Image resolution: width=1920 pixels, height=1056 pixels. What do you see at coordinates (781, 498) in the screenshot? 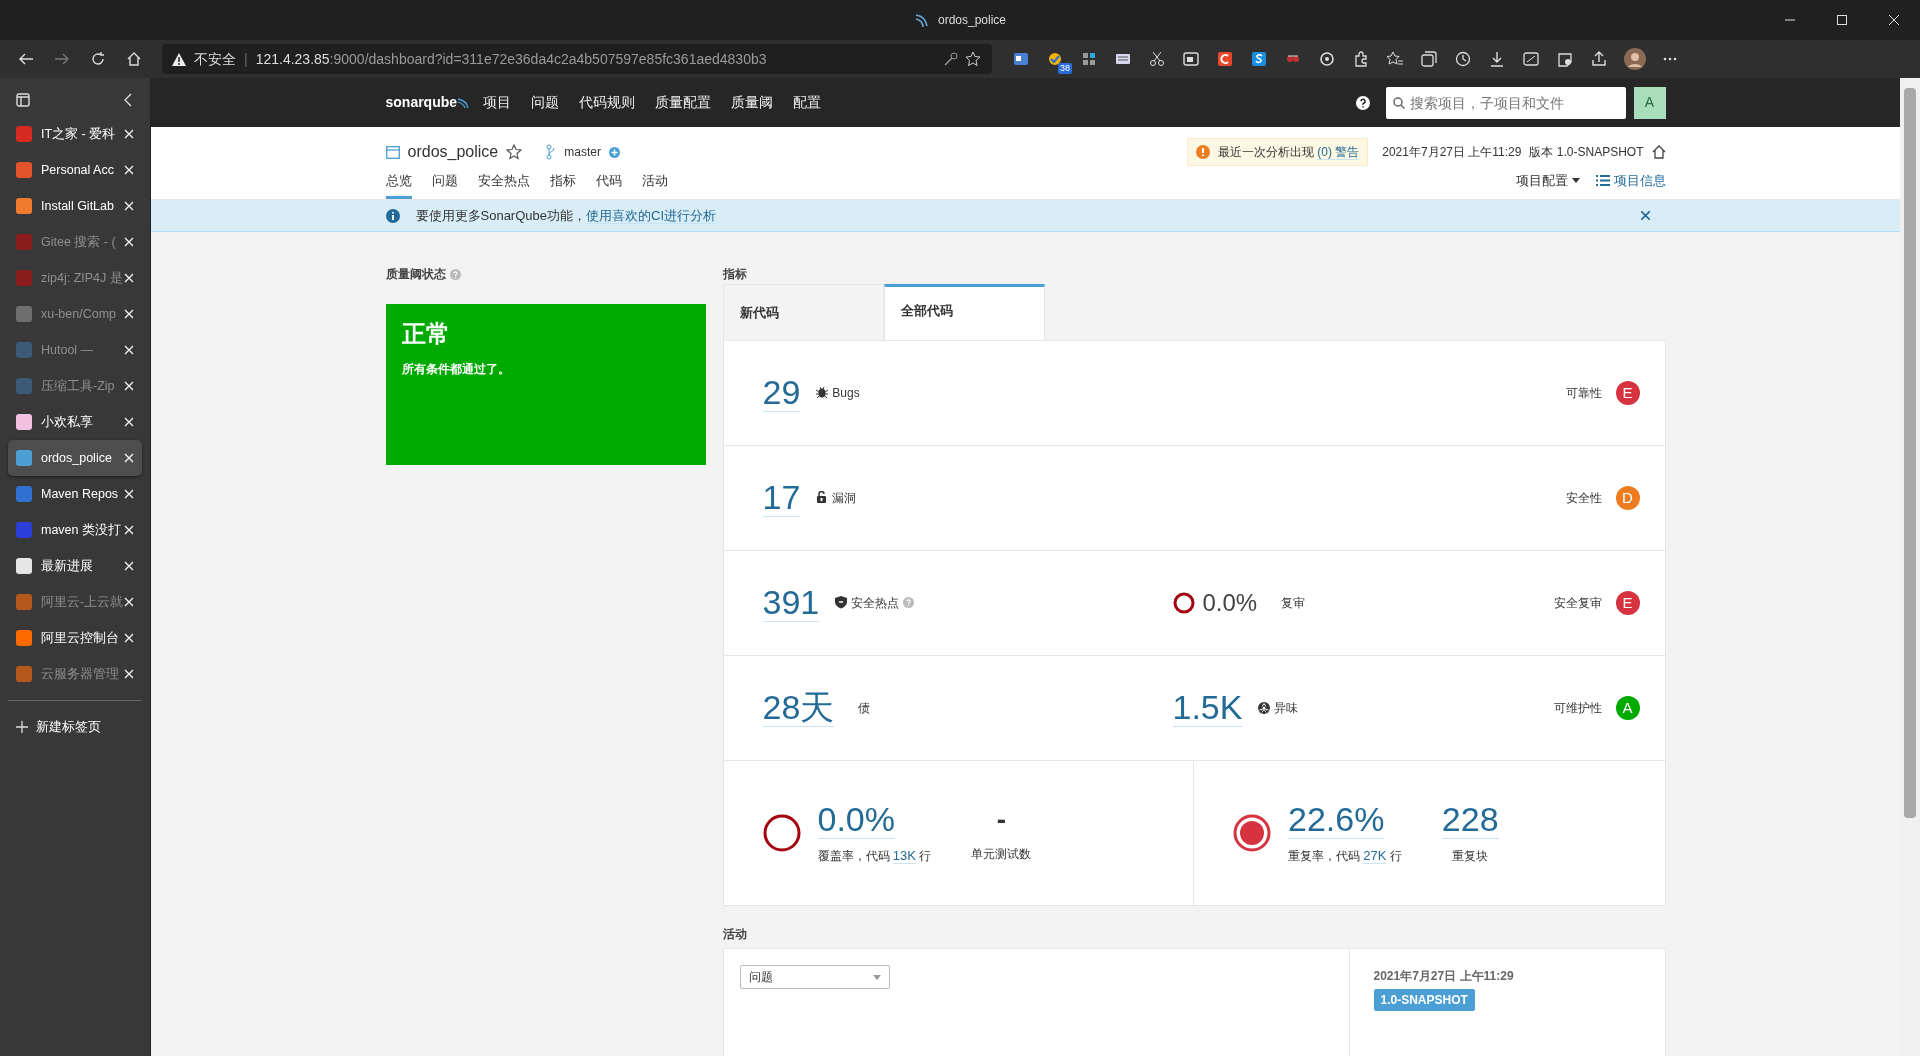
I see `metric-value: 17` at bounding box center [781, 498].